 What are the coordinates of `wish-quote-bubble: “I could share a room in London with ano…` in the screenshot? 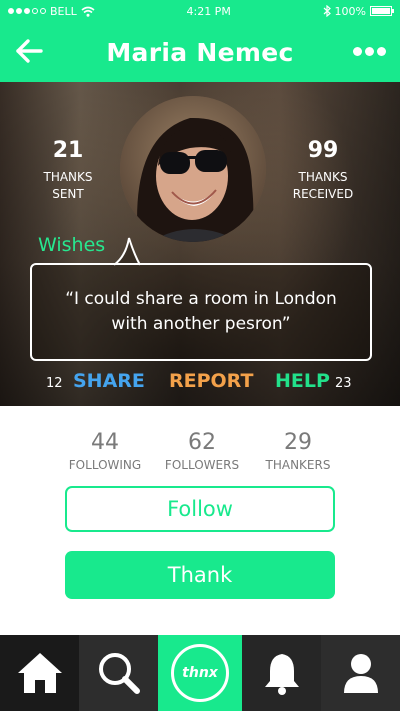 It's located at (201, 312).